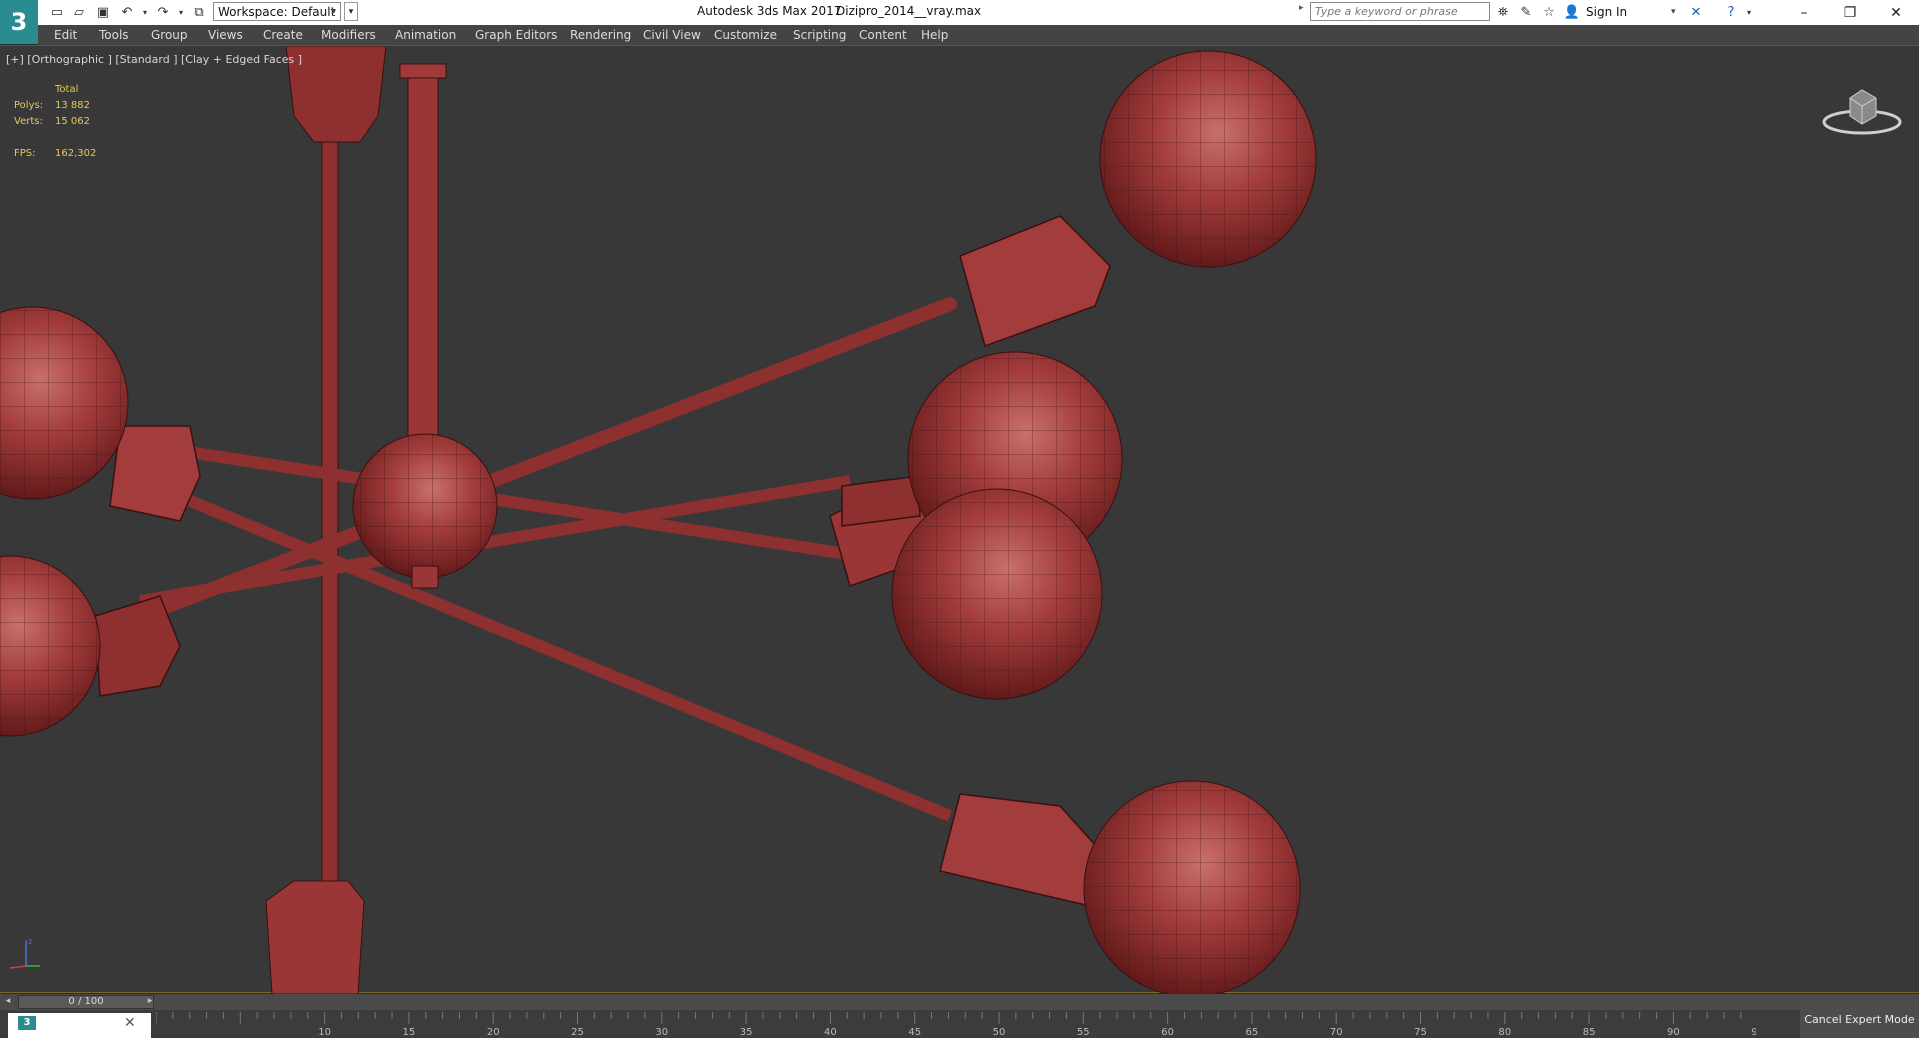 The height and width of the screenshot is (1038, 1919). I want to click on close-button: ✕, so click(1896, 12).